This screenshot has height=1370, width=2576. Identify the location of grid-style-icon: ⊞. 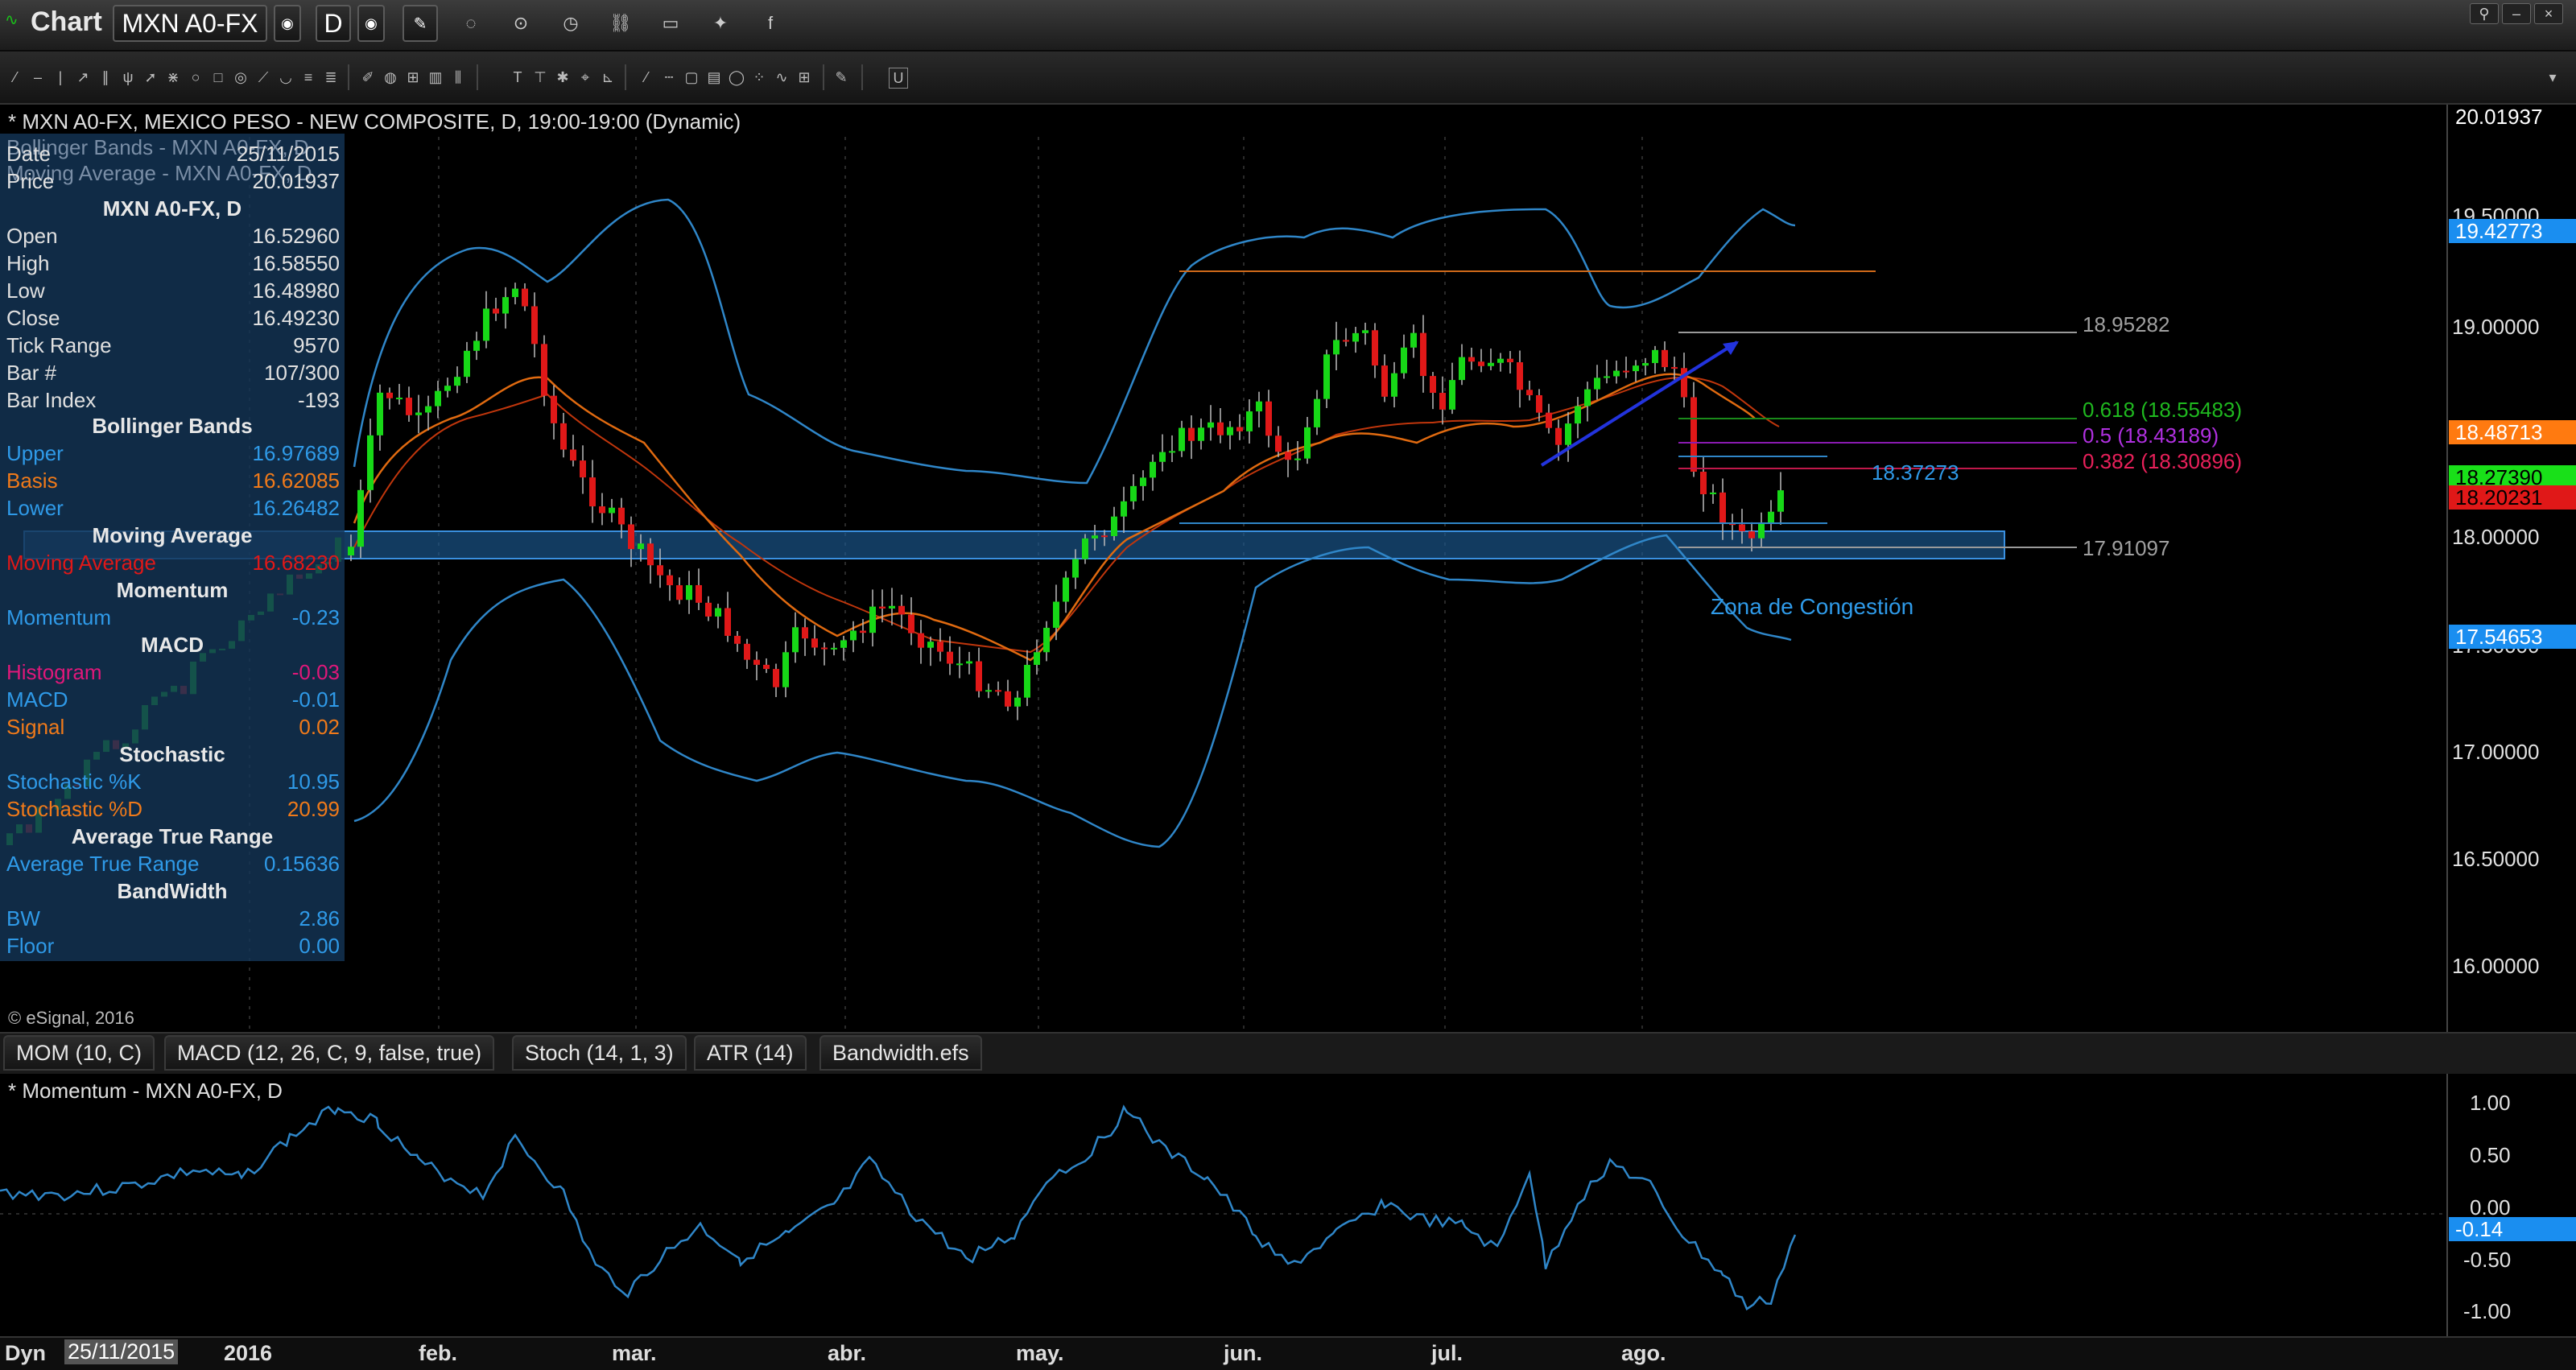
(804, 77).